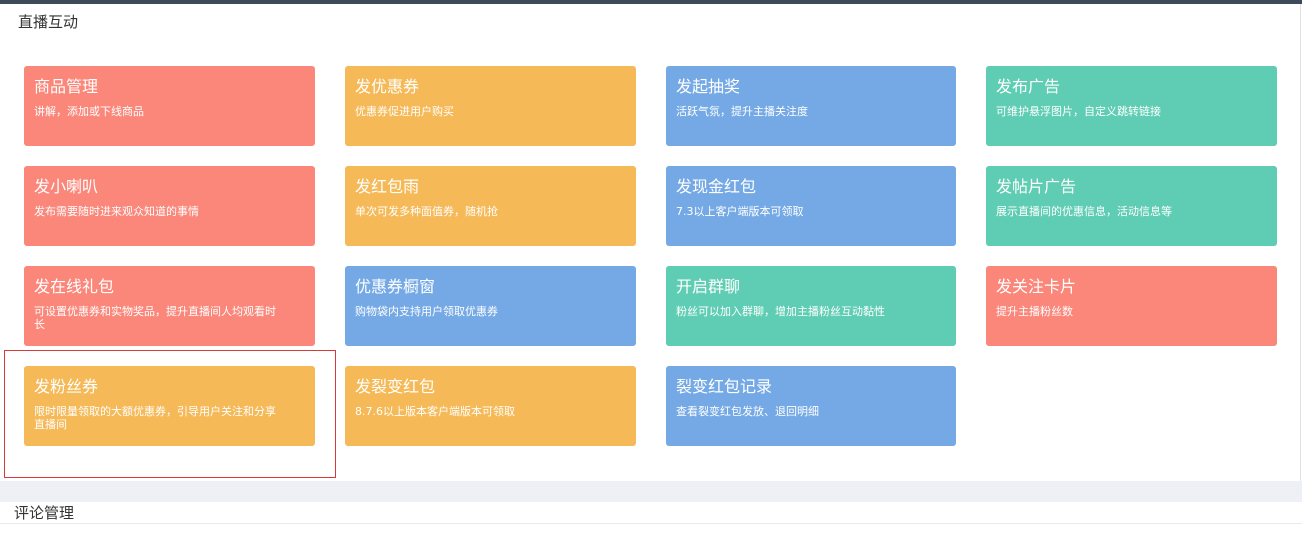 This screenshot has width=1302, height=538. I want to click on card-fan-coupon: 发粉丝券 限时限量领取的大额优惠券，引导用户关注和分享直播间, so click(169, 406).